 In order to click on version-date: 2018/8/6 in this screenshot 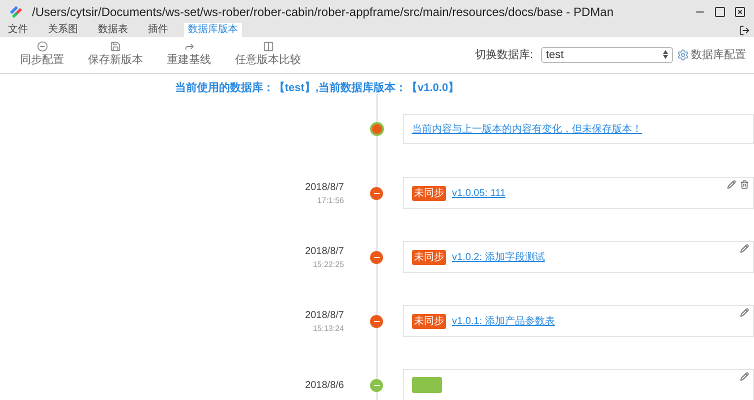, I will do `click(324, 385)`.